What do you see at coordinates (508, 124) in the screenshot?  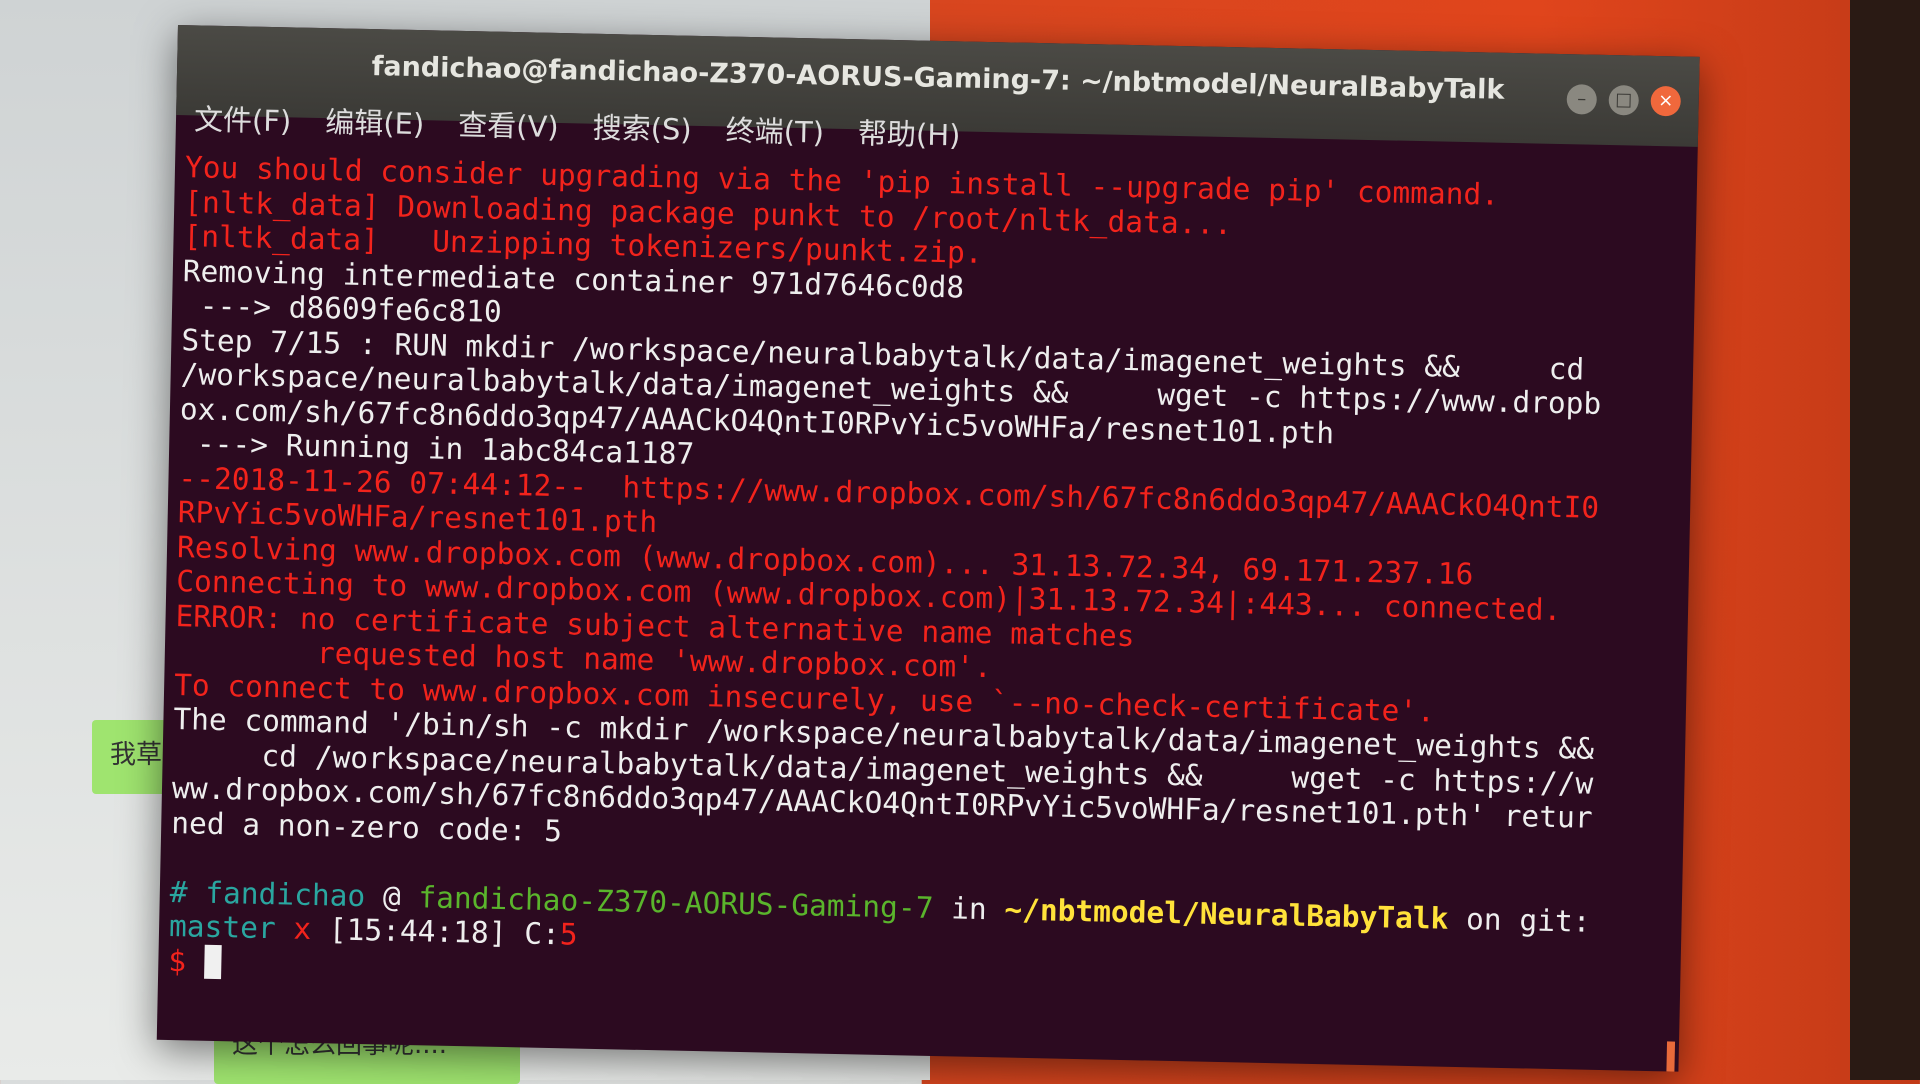 I see `menu-view: 查看(V)` at bounding box center [508, 124].